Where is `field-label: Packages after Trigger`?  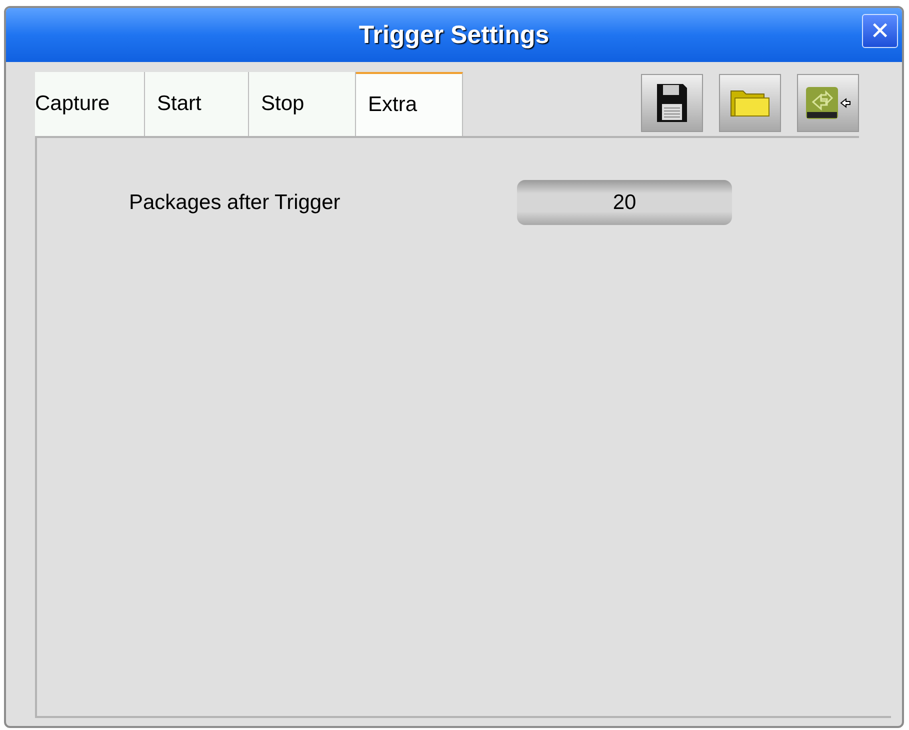
field-label: Packages after Trigger is located at coordinates (235, 202).